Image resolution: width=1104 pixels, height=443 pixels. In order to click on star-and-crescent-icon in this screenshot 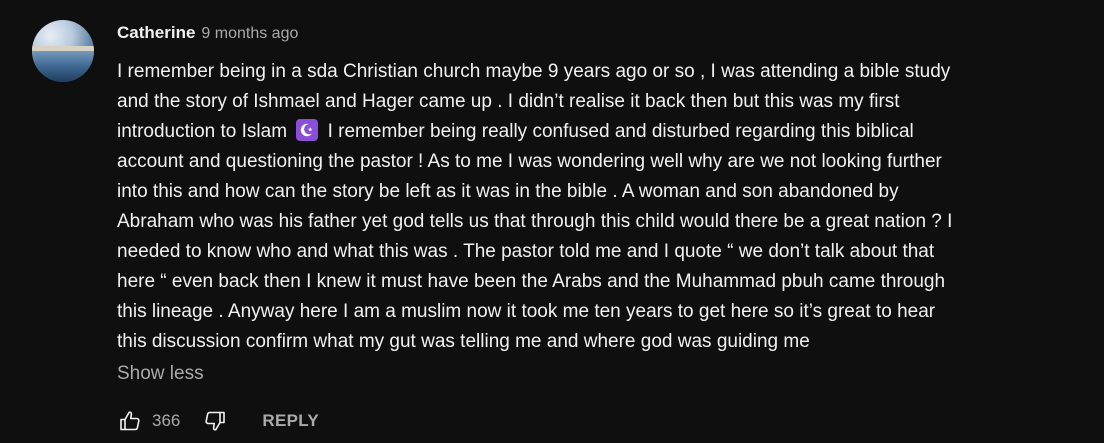, I will do `click(307, 130)`.